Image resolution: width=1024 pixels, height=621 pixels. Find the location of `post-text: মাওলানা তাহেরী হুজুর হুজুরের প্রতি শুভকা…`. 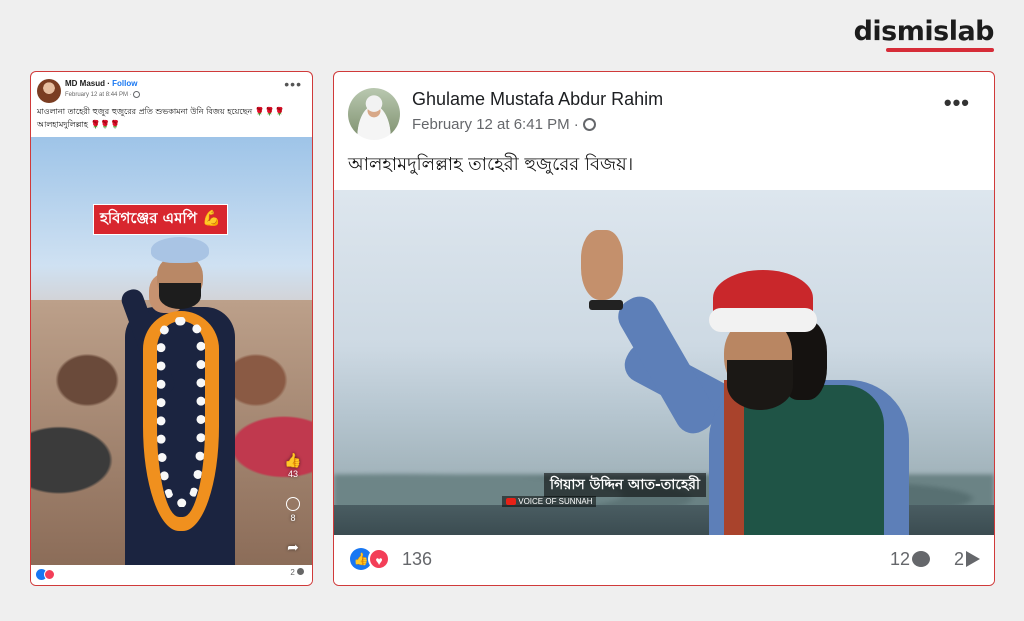

post-text: মাওলানা তাহেরী হুজুর হুজুরের প্রতি শুভকা… is located at coordinates (161, 118).